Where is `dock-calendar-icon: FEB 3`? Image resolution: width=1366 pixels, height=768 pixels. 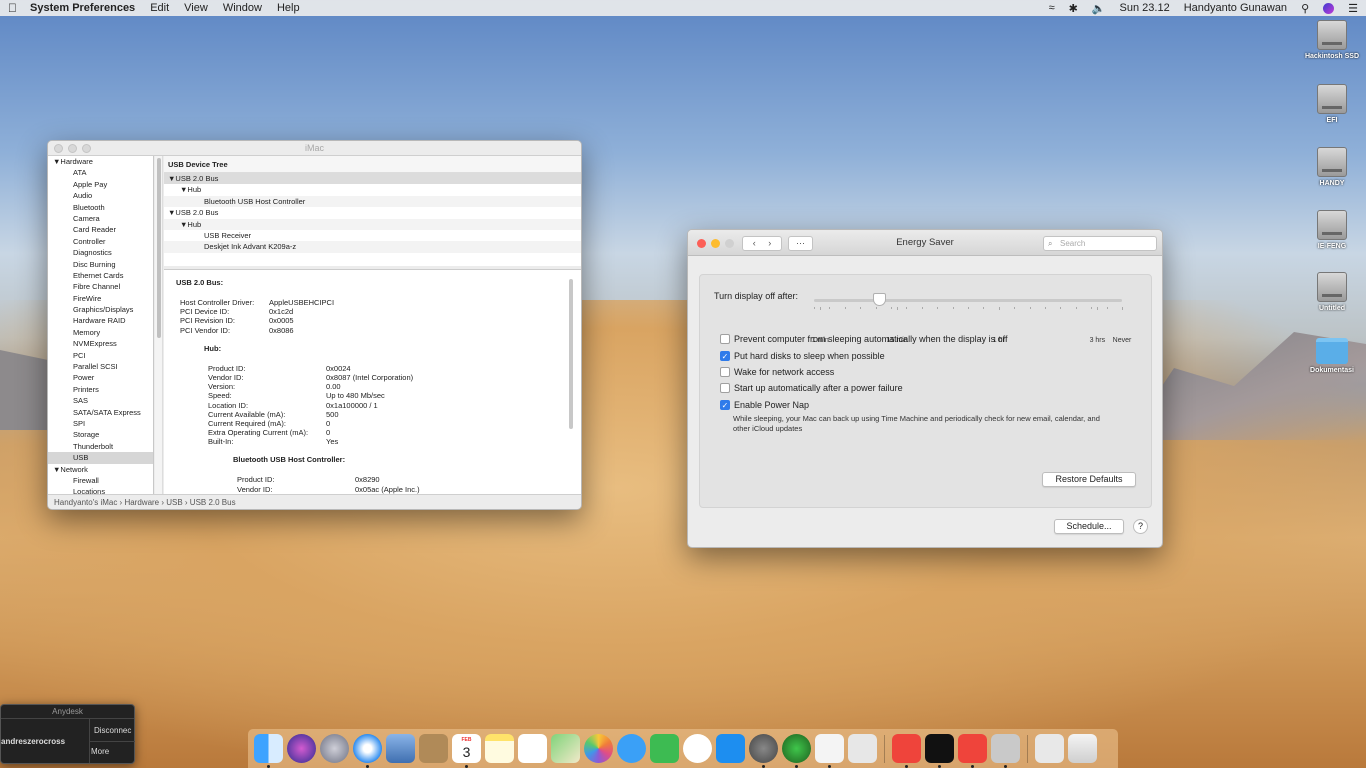
dock-calendar-icon: FEB 3 is located at coordinates (466, 751).